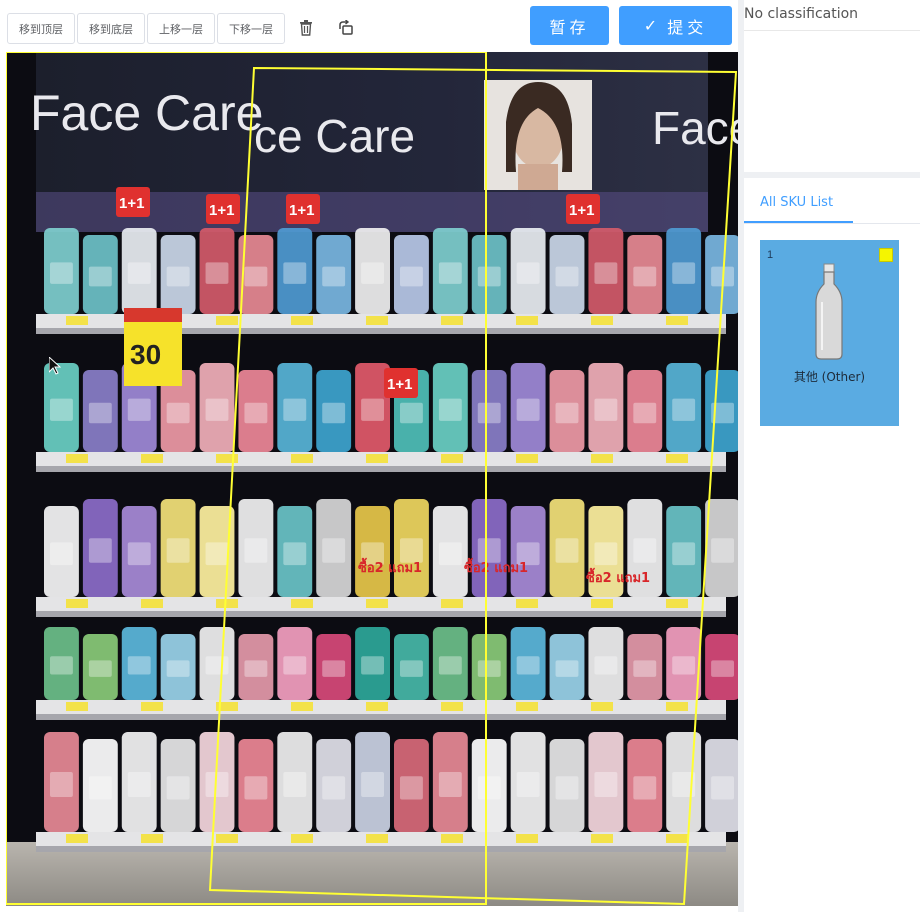 The image size is (920, 912). What do you see at coordinates (145, 354) in the screenshot?
I see `promo-price: 30` at bounding box center [145, 354].